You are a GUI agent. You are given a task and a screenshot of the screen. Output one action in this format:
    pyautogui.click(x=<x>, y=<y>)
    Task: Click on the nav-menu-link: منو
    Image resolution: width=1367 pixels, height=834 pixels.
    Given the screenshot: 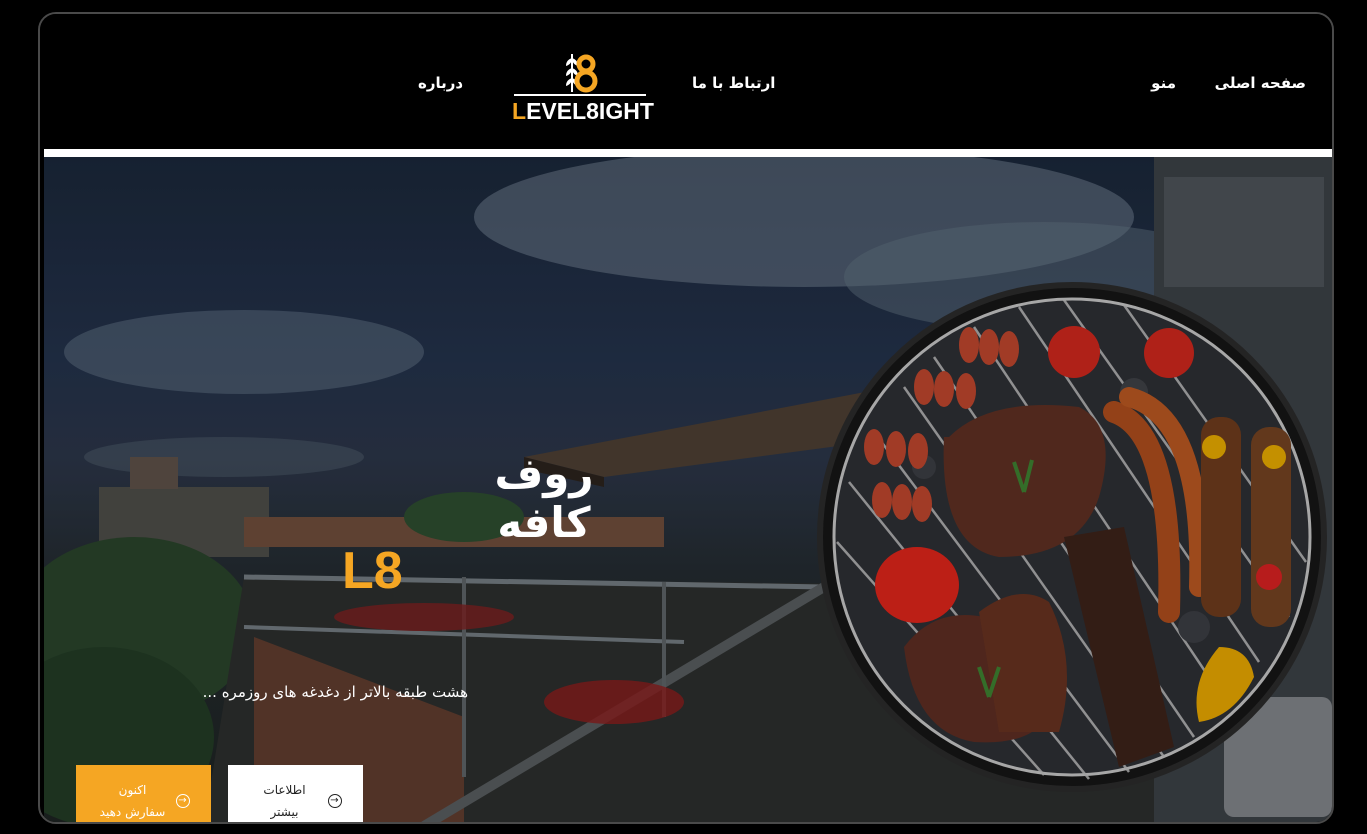 What is the action you would take?
    pyautogui.click(x=1163, y=83)
    